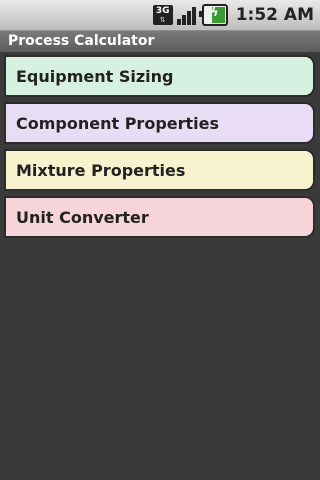 The image size is (320, 480). Describe the element at coordinates (159, 217) in the screenshot. I see `menu-item-unit-converter: Unit Converter` at that location.